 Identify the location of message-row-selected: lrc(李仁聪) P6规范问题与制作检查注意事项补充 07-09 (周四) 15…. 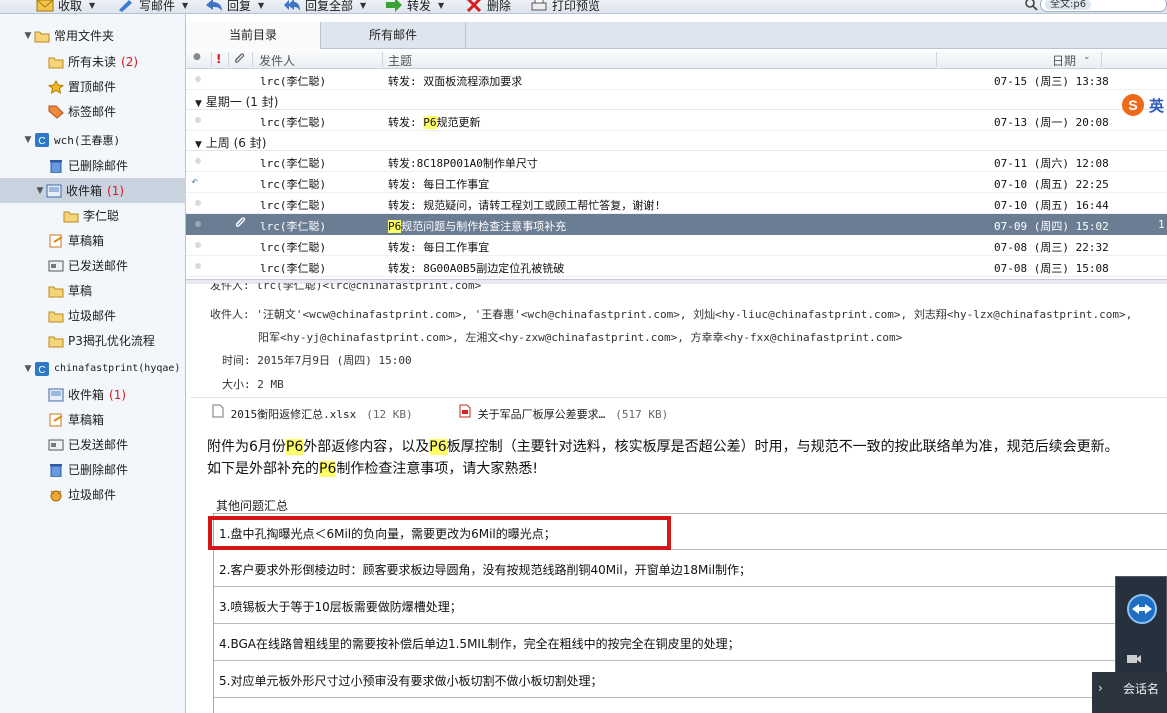
(676, 224).